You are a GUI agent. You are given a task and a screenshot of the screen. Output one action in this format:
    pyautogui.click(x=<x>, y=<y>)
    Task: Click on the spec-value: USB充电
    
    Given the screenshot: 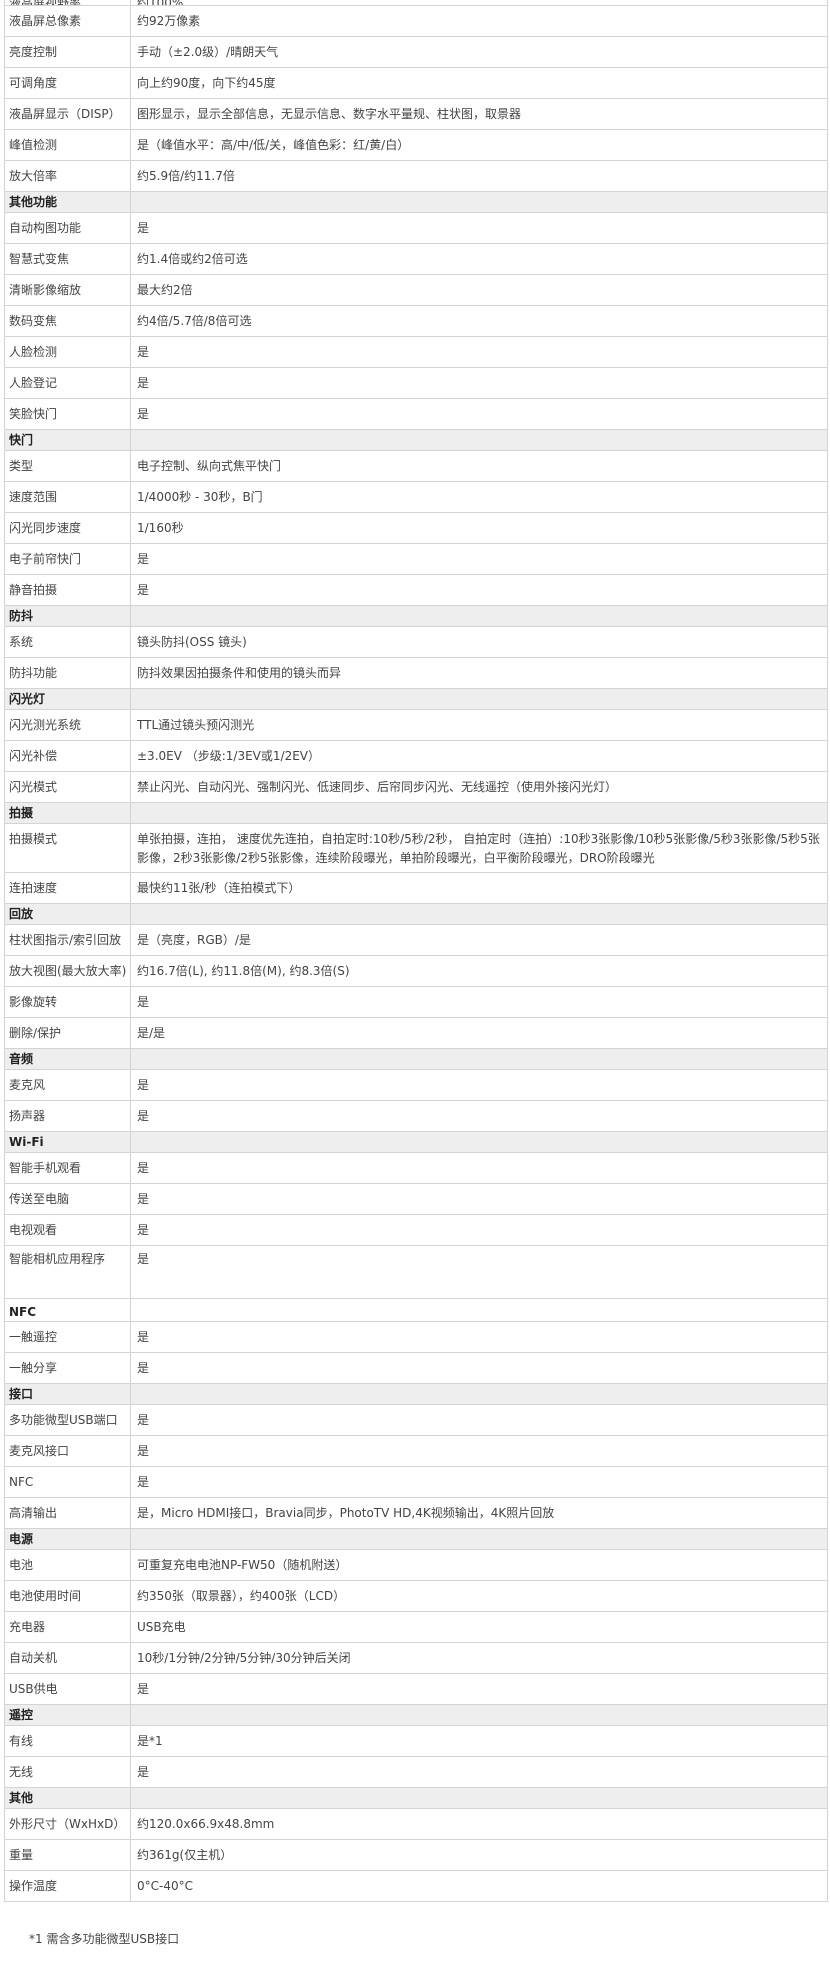 What is the action you would take?
    pyautogui.click(x=161, y=1627)
    